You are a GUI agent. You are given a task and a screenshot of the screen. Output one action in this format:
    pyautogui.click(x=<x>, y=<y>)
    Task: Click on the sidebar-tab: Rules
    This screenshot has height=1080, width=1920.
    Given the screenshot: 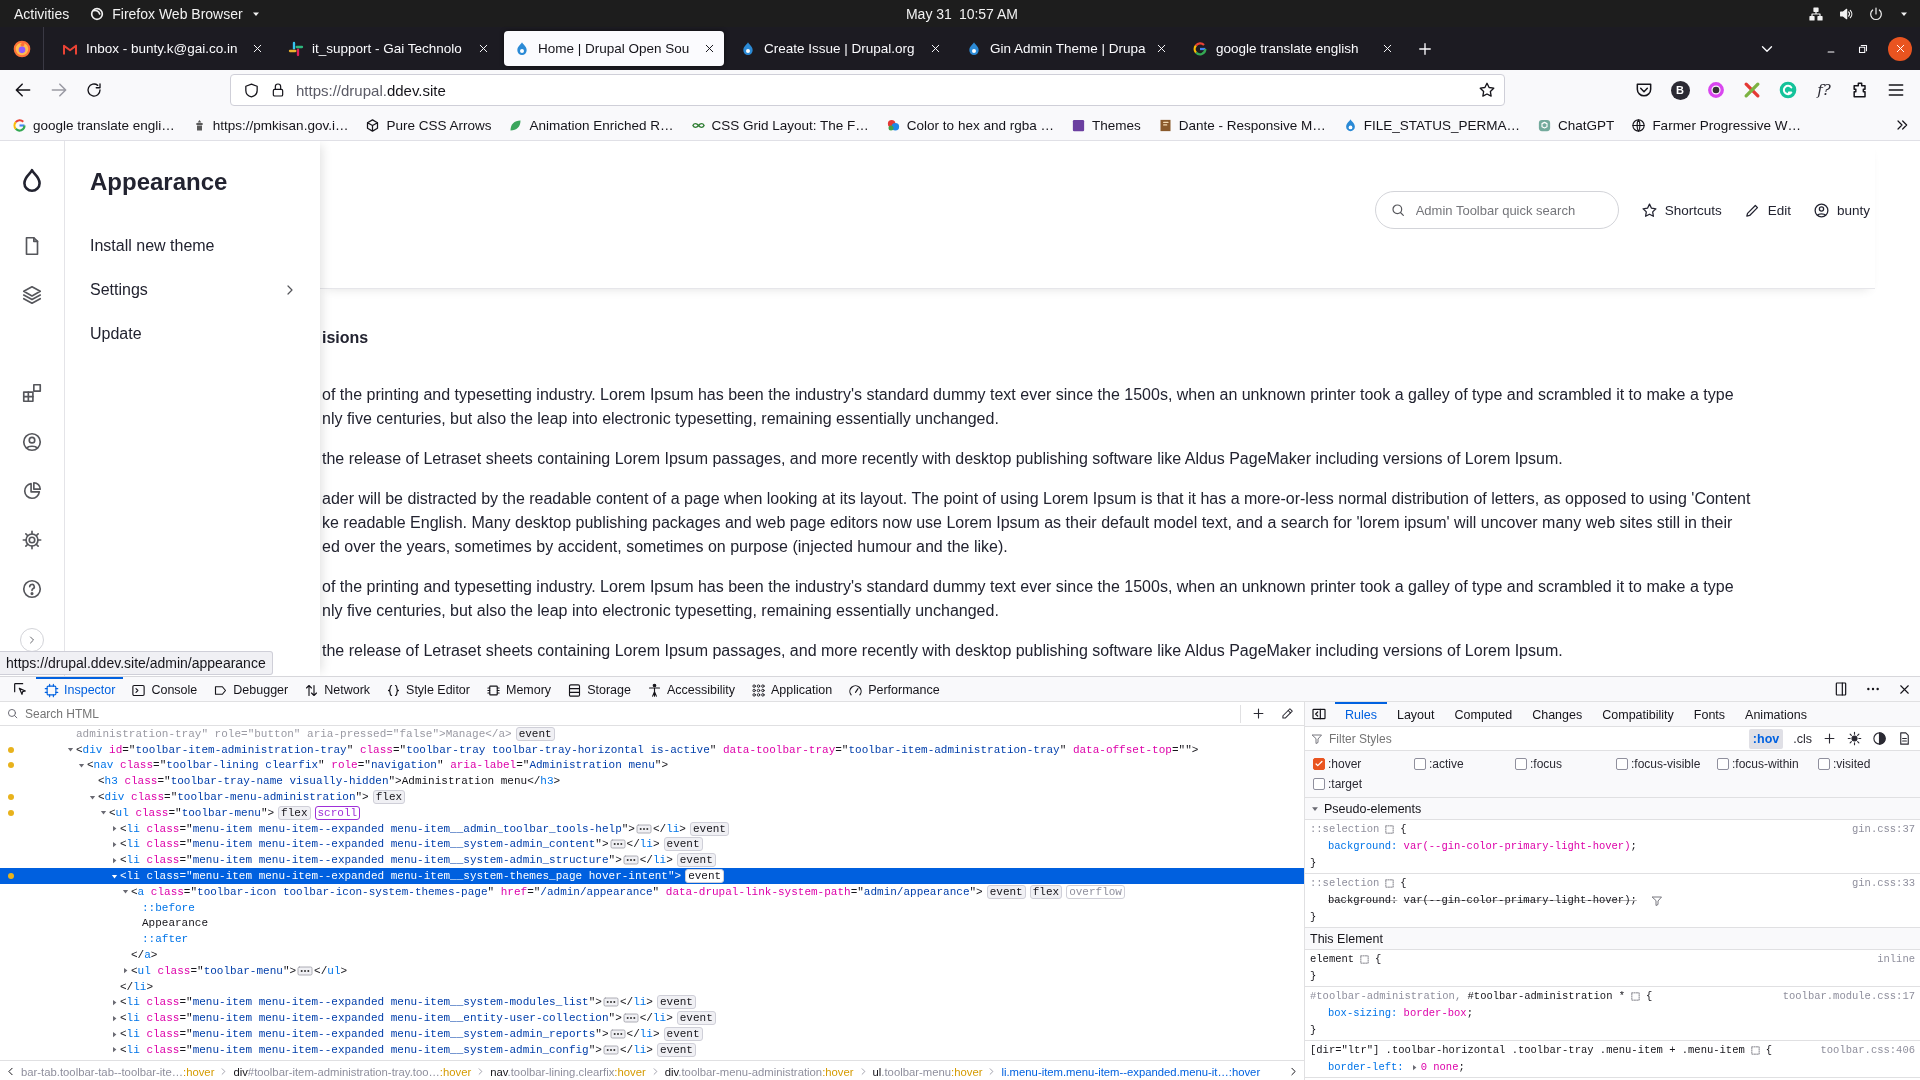 What is the action you would take?
    pyautogui.click(x=1361, y=714)
    